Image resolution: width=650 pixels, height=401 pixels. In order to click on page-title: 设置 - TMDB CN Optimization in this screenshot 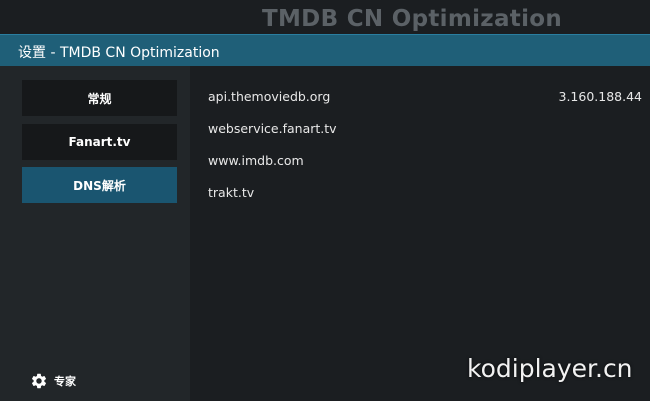, I will do `click(119, 53)`.